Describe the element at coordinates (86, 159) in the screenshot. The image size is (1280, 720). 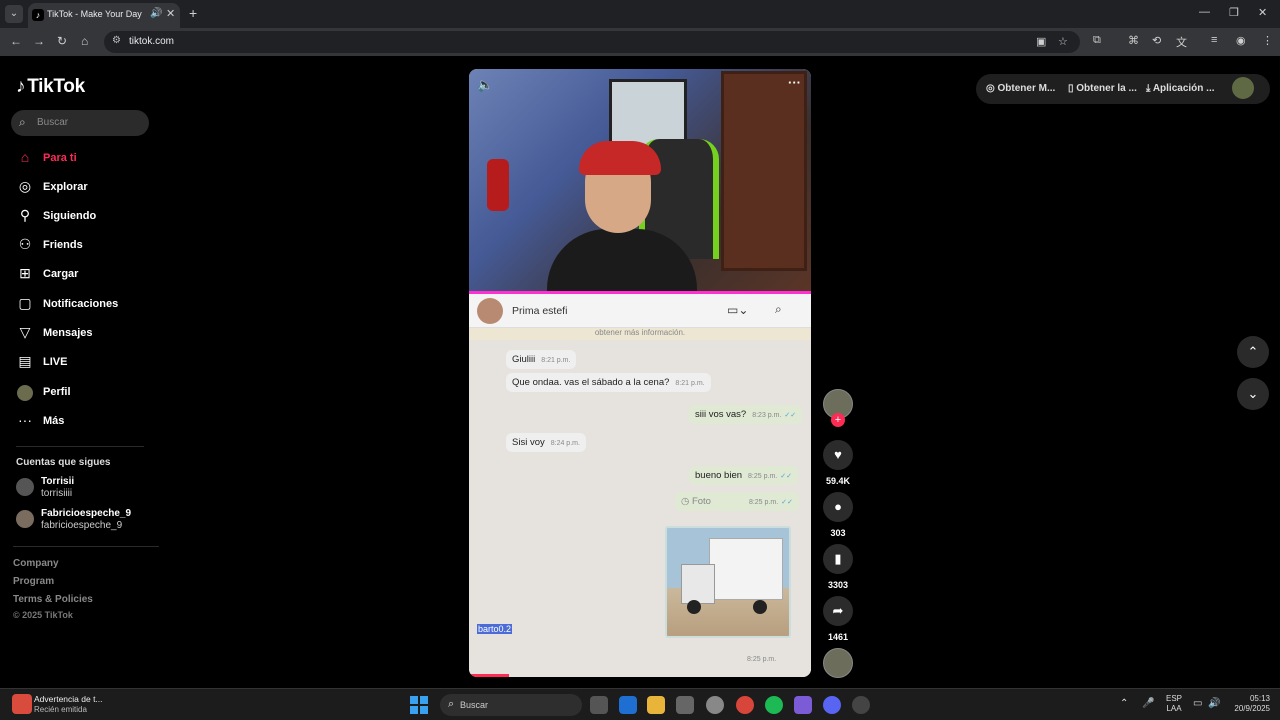
I see `nav-item-para-ti: ⌂ Para ti` at that location.